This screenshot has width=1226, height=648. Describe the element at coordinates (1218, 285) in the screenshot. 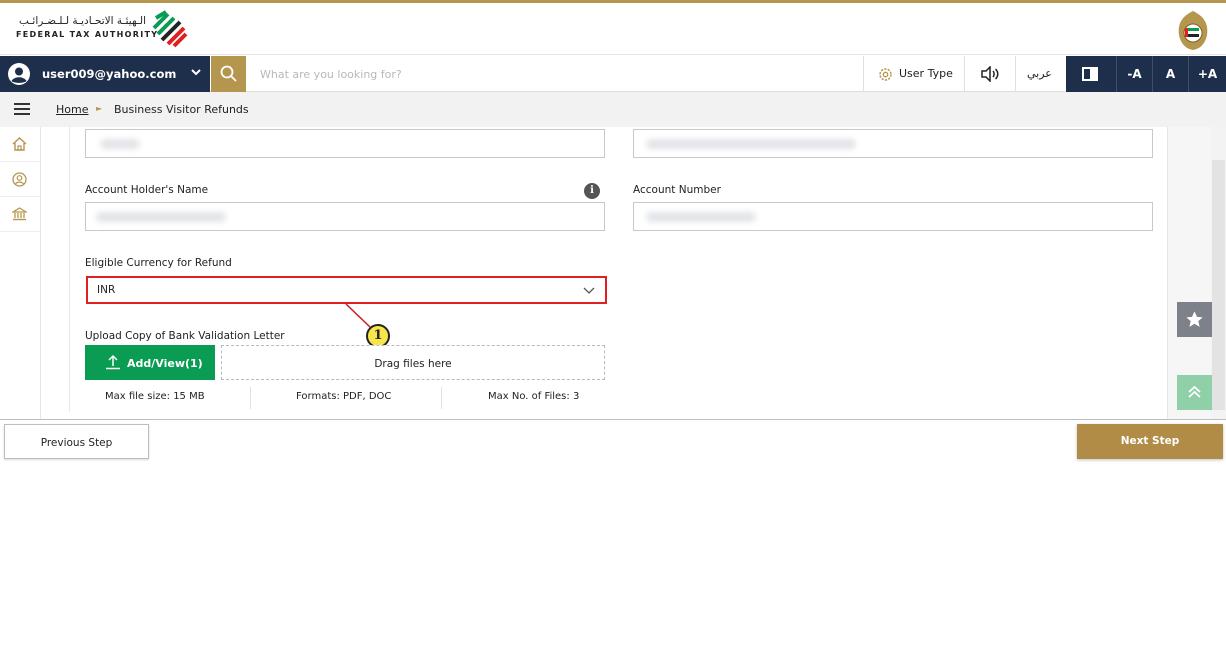

I see `scrollbar-thumb` at that location.